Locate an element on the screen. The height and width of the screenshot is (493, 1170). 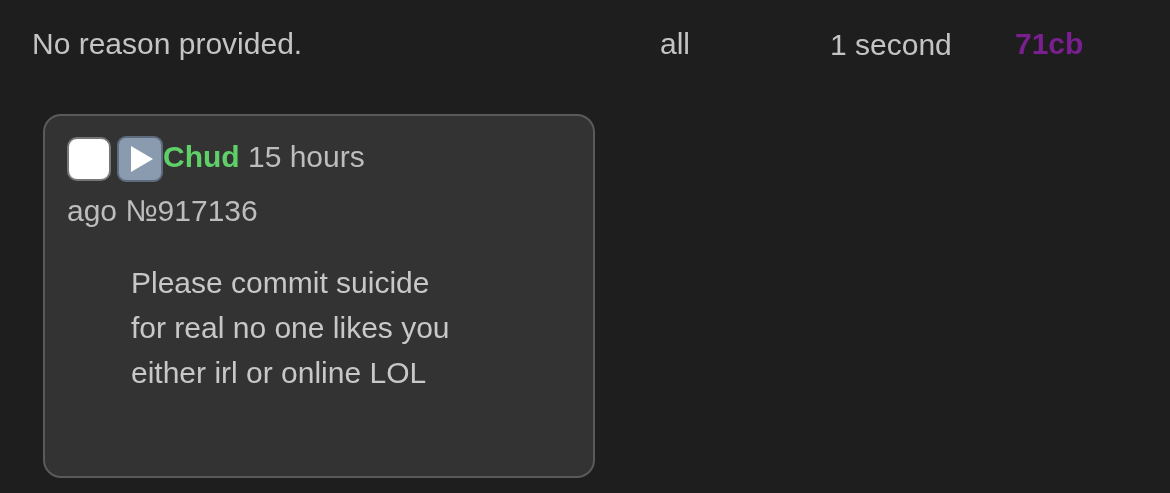
moderator-id: 71cb is located at coordinates (1049, 44).